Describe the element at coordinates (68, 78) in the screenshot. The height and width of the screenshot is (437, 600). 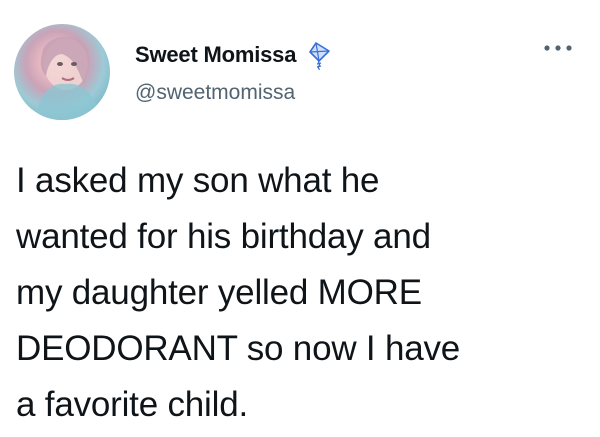
I see `profile-photo-icon` at that location.